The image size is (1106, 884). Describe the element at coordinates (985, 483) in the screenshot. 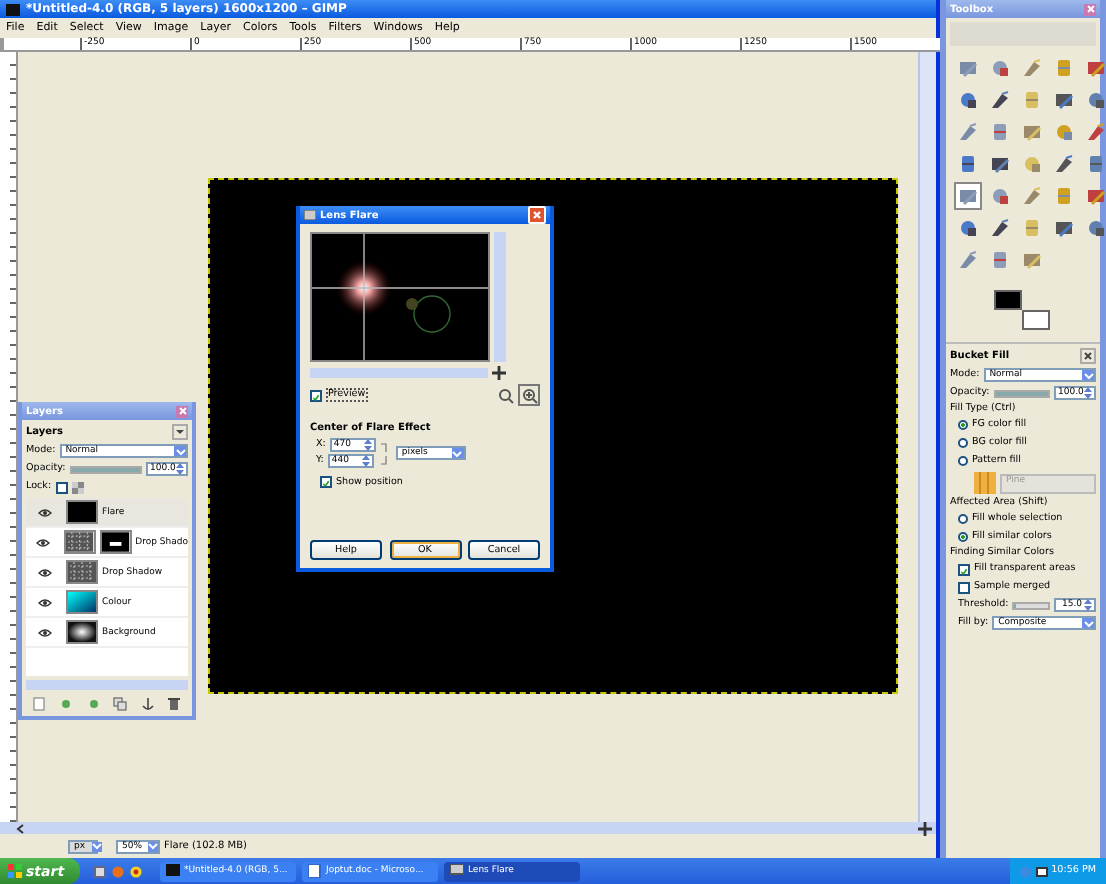

I see `pattern-swatch-icon` at that location.